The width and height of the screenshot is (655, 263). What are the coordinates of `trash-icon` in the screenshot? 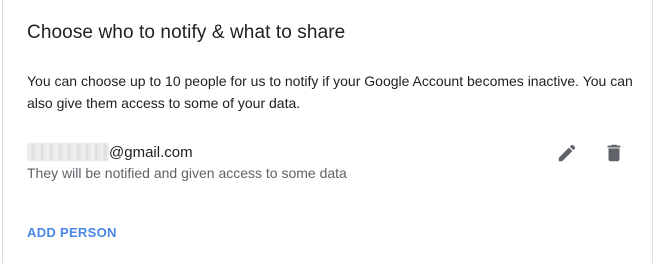 It's located at (614, 153).